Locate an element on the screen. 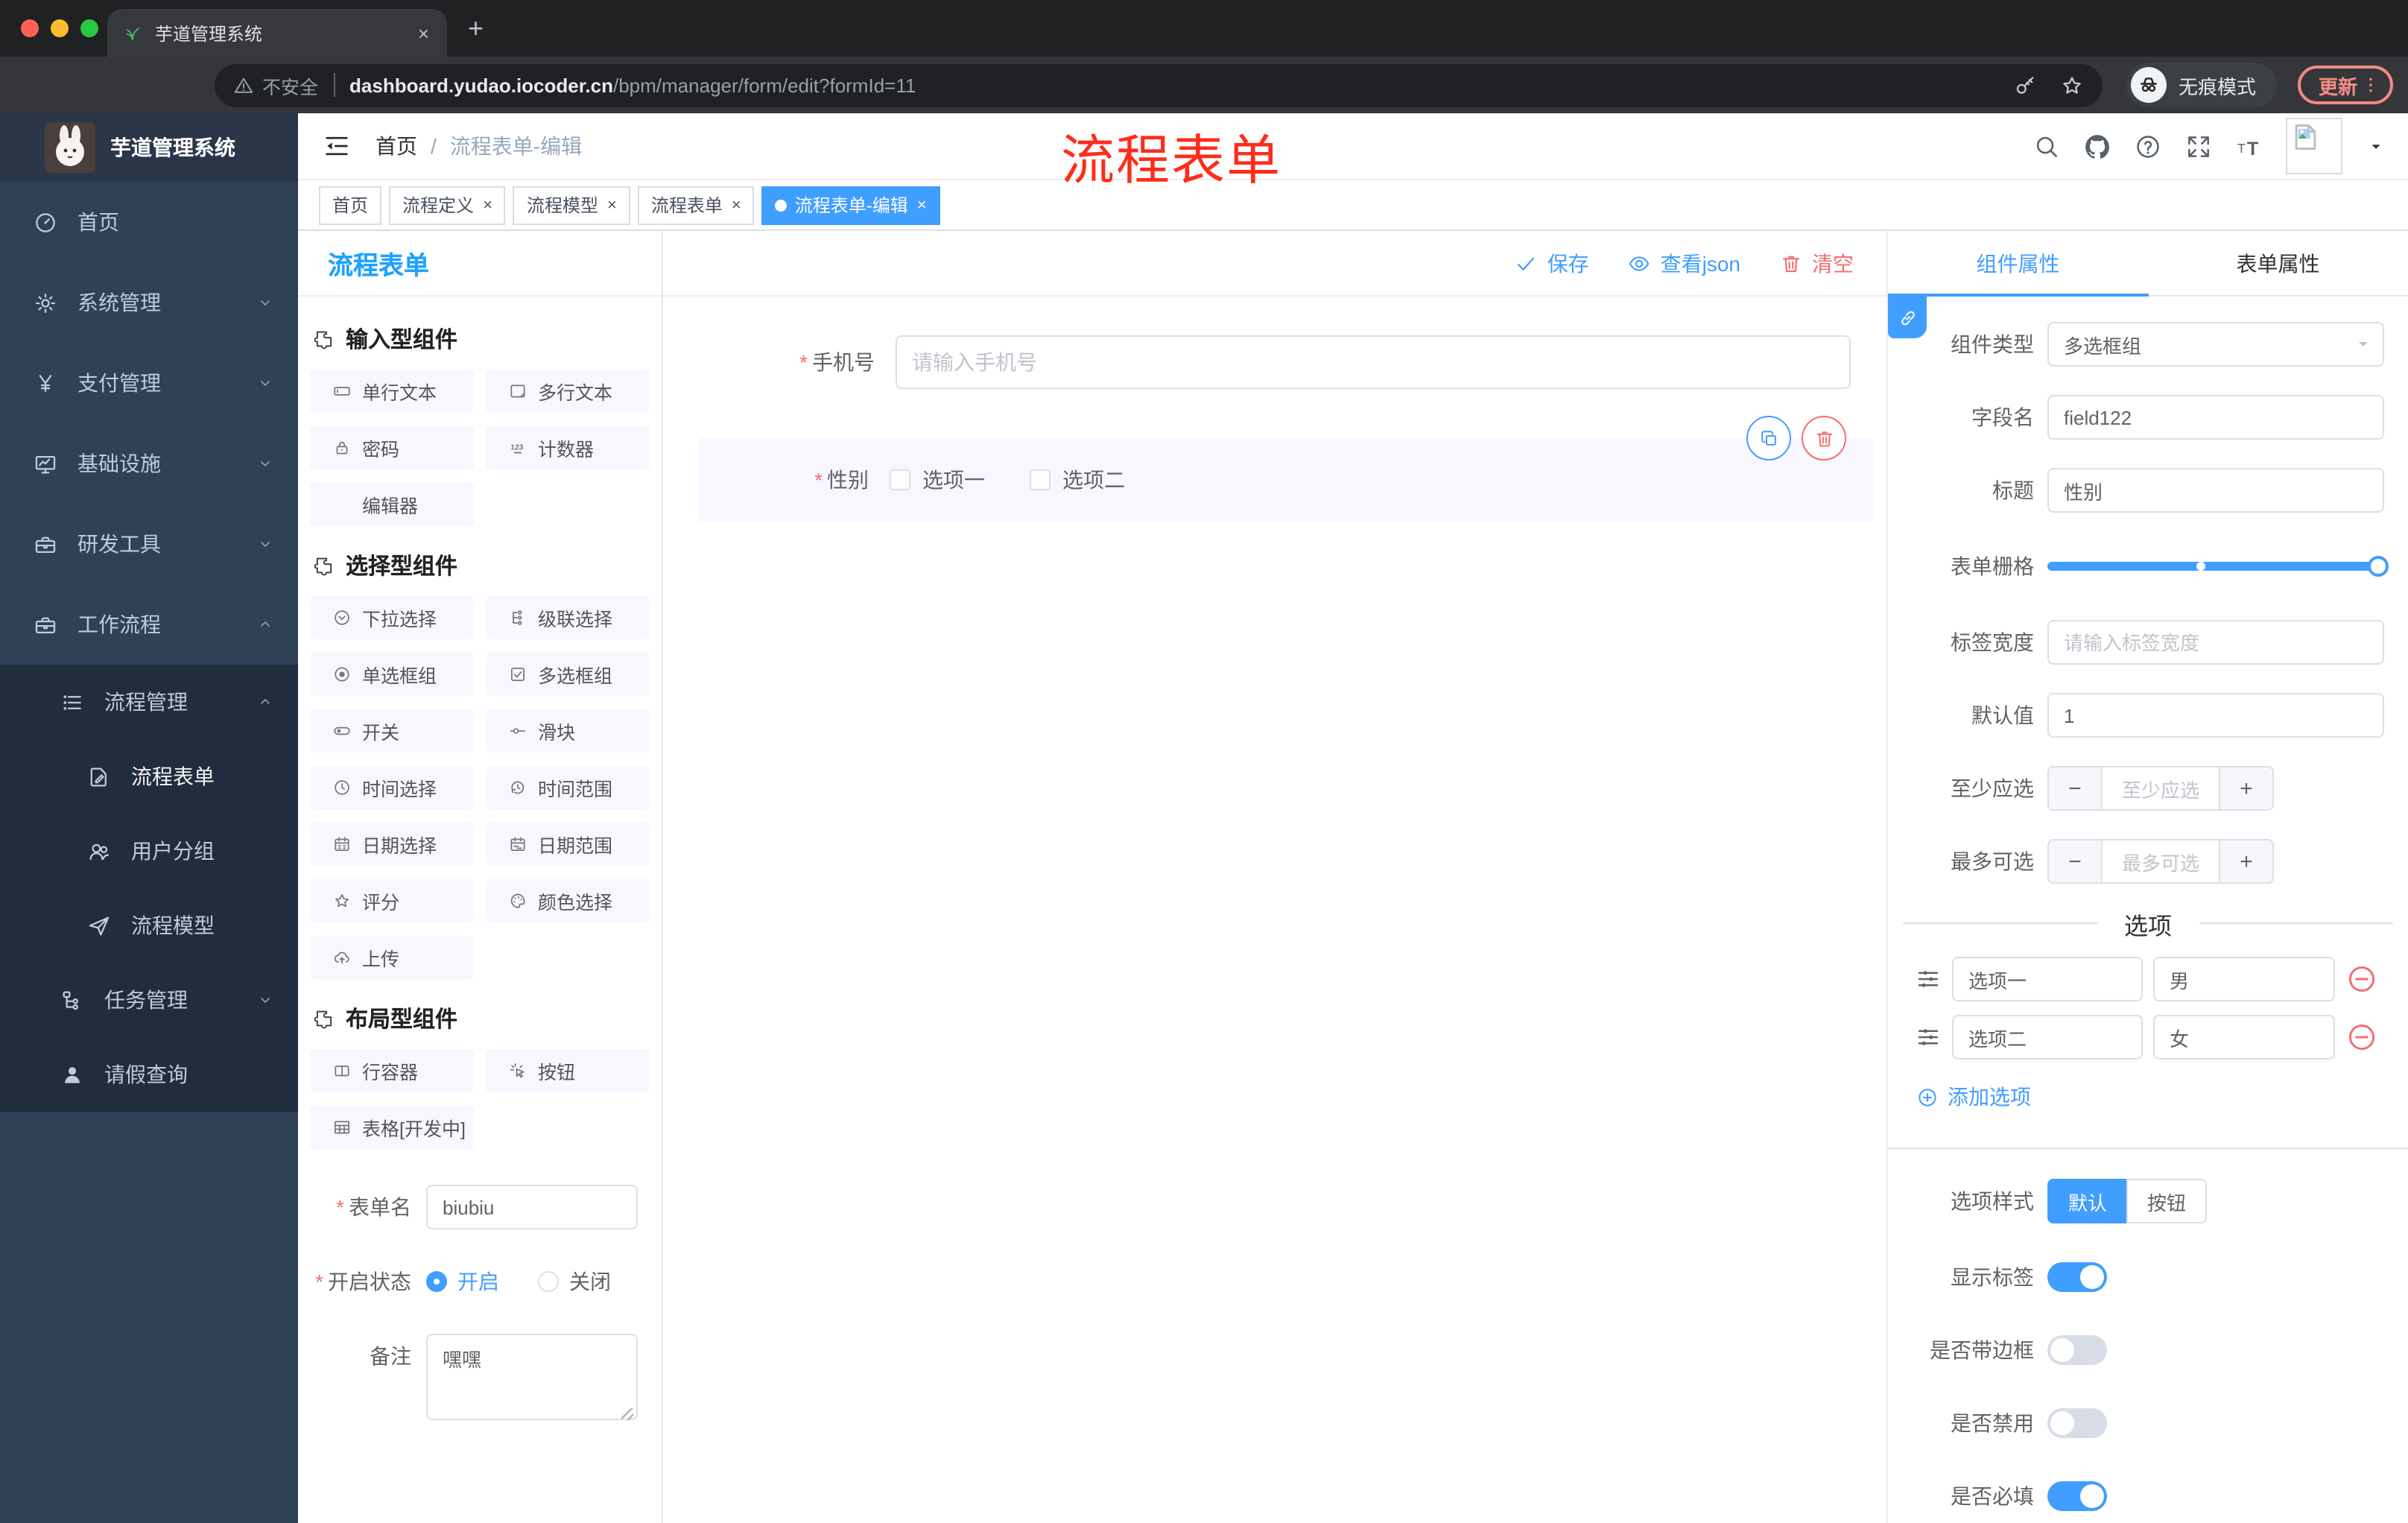 This screenshot has height=1523, width=2408. phone-input is located at coordinates (1373, 362).